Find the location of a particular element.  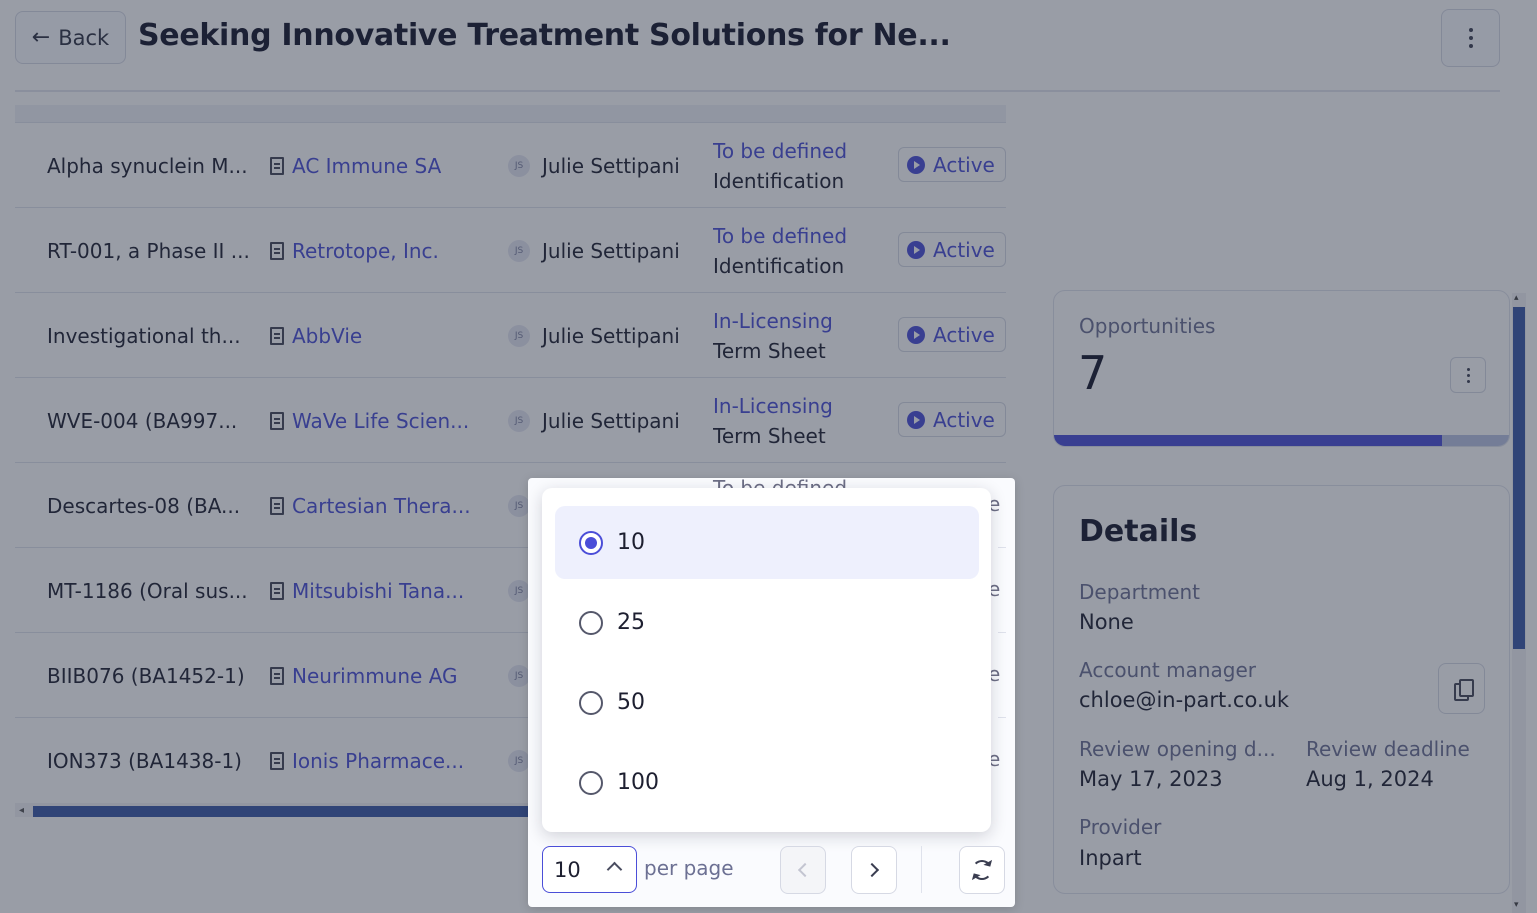

pagination-divider is located at coordinates (921, 869).